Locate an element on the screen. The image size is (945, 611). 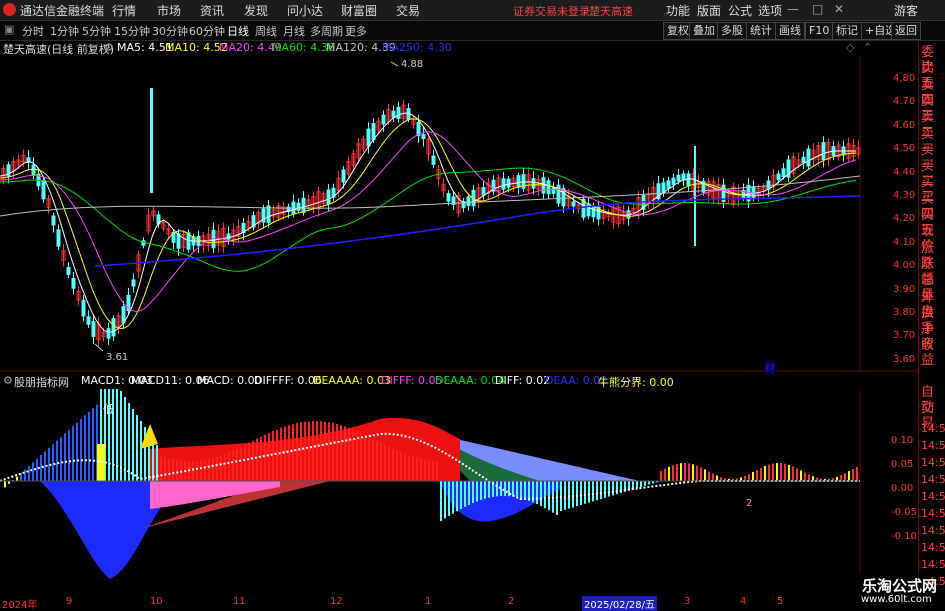
period-15min: 15分钟 is located at coordinates (132, 31).